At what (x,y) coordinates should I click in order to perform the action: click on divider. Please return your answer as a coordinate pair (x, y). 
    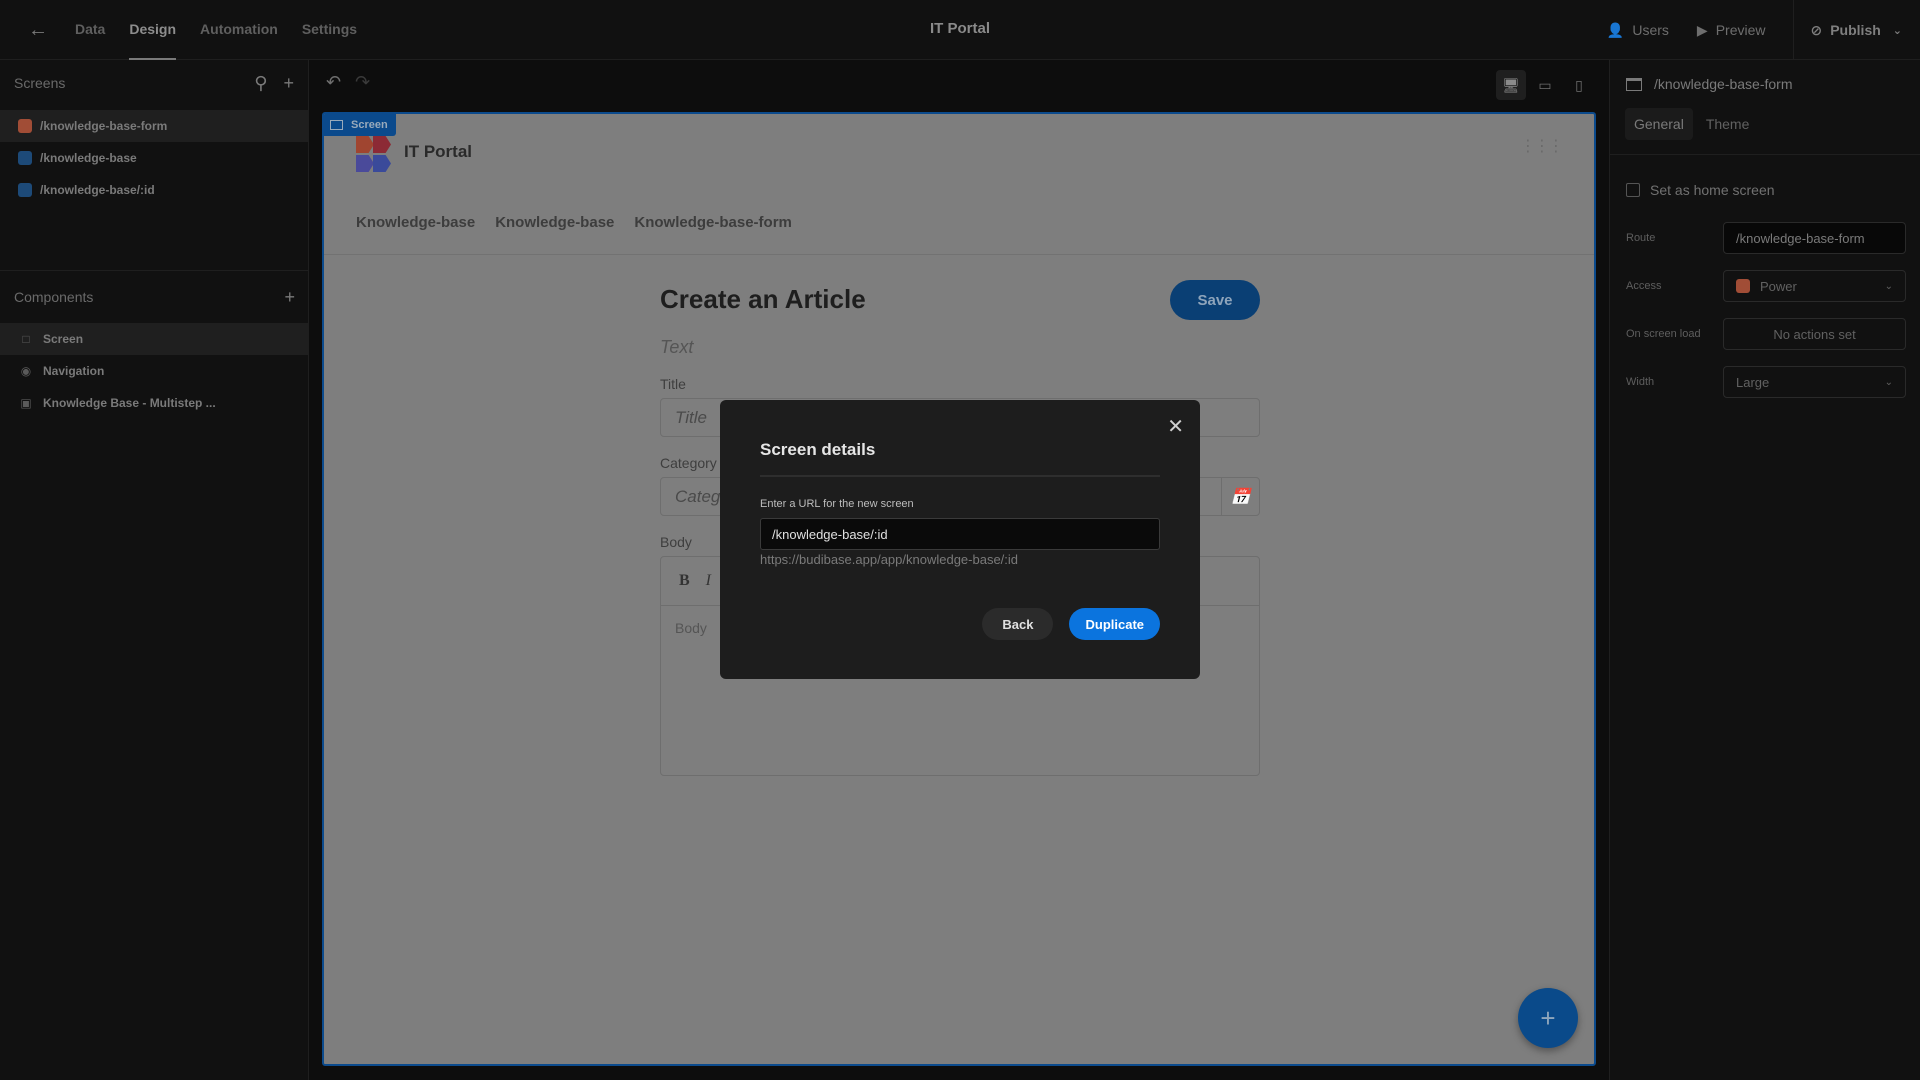
    Looking at the image, I should click on (1765, 154).